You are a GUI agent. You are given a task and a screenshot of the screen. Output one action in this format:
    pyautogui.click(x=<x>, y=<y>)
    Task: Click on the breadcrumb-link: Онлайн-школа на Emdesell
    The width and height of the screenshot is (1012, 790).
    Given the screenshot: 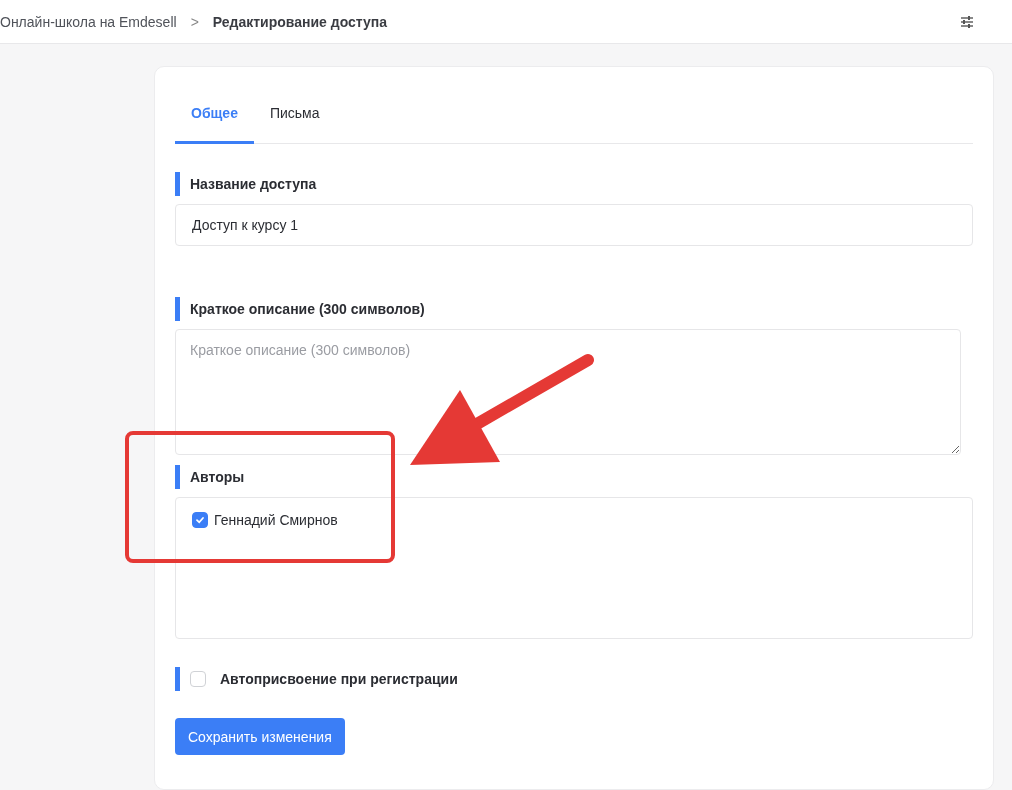 What is the action you would take?
    pyautogui.click(x=88, y=21)
    